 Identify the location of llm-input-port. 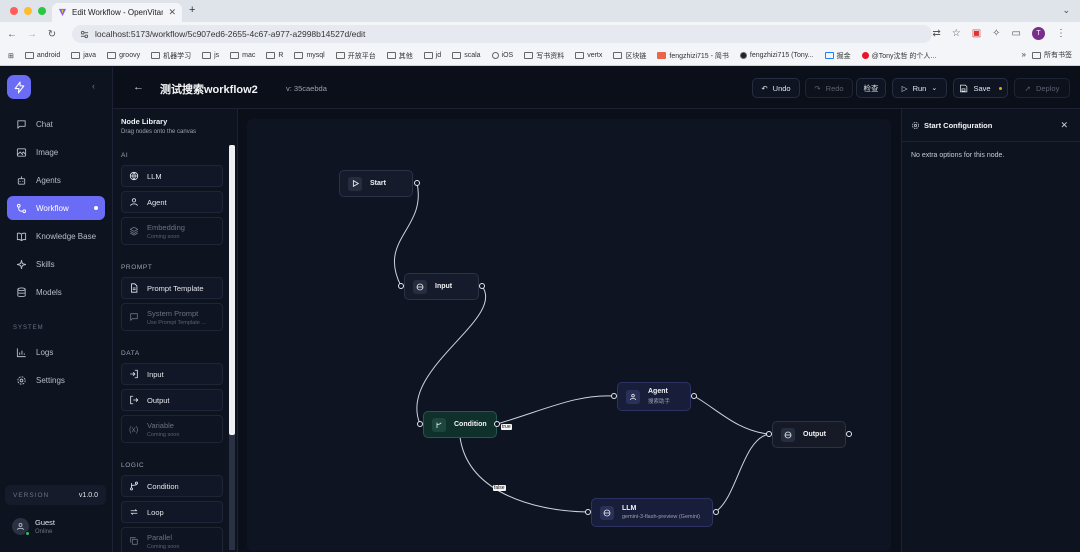
(588, 512).